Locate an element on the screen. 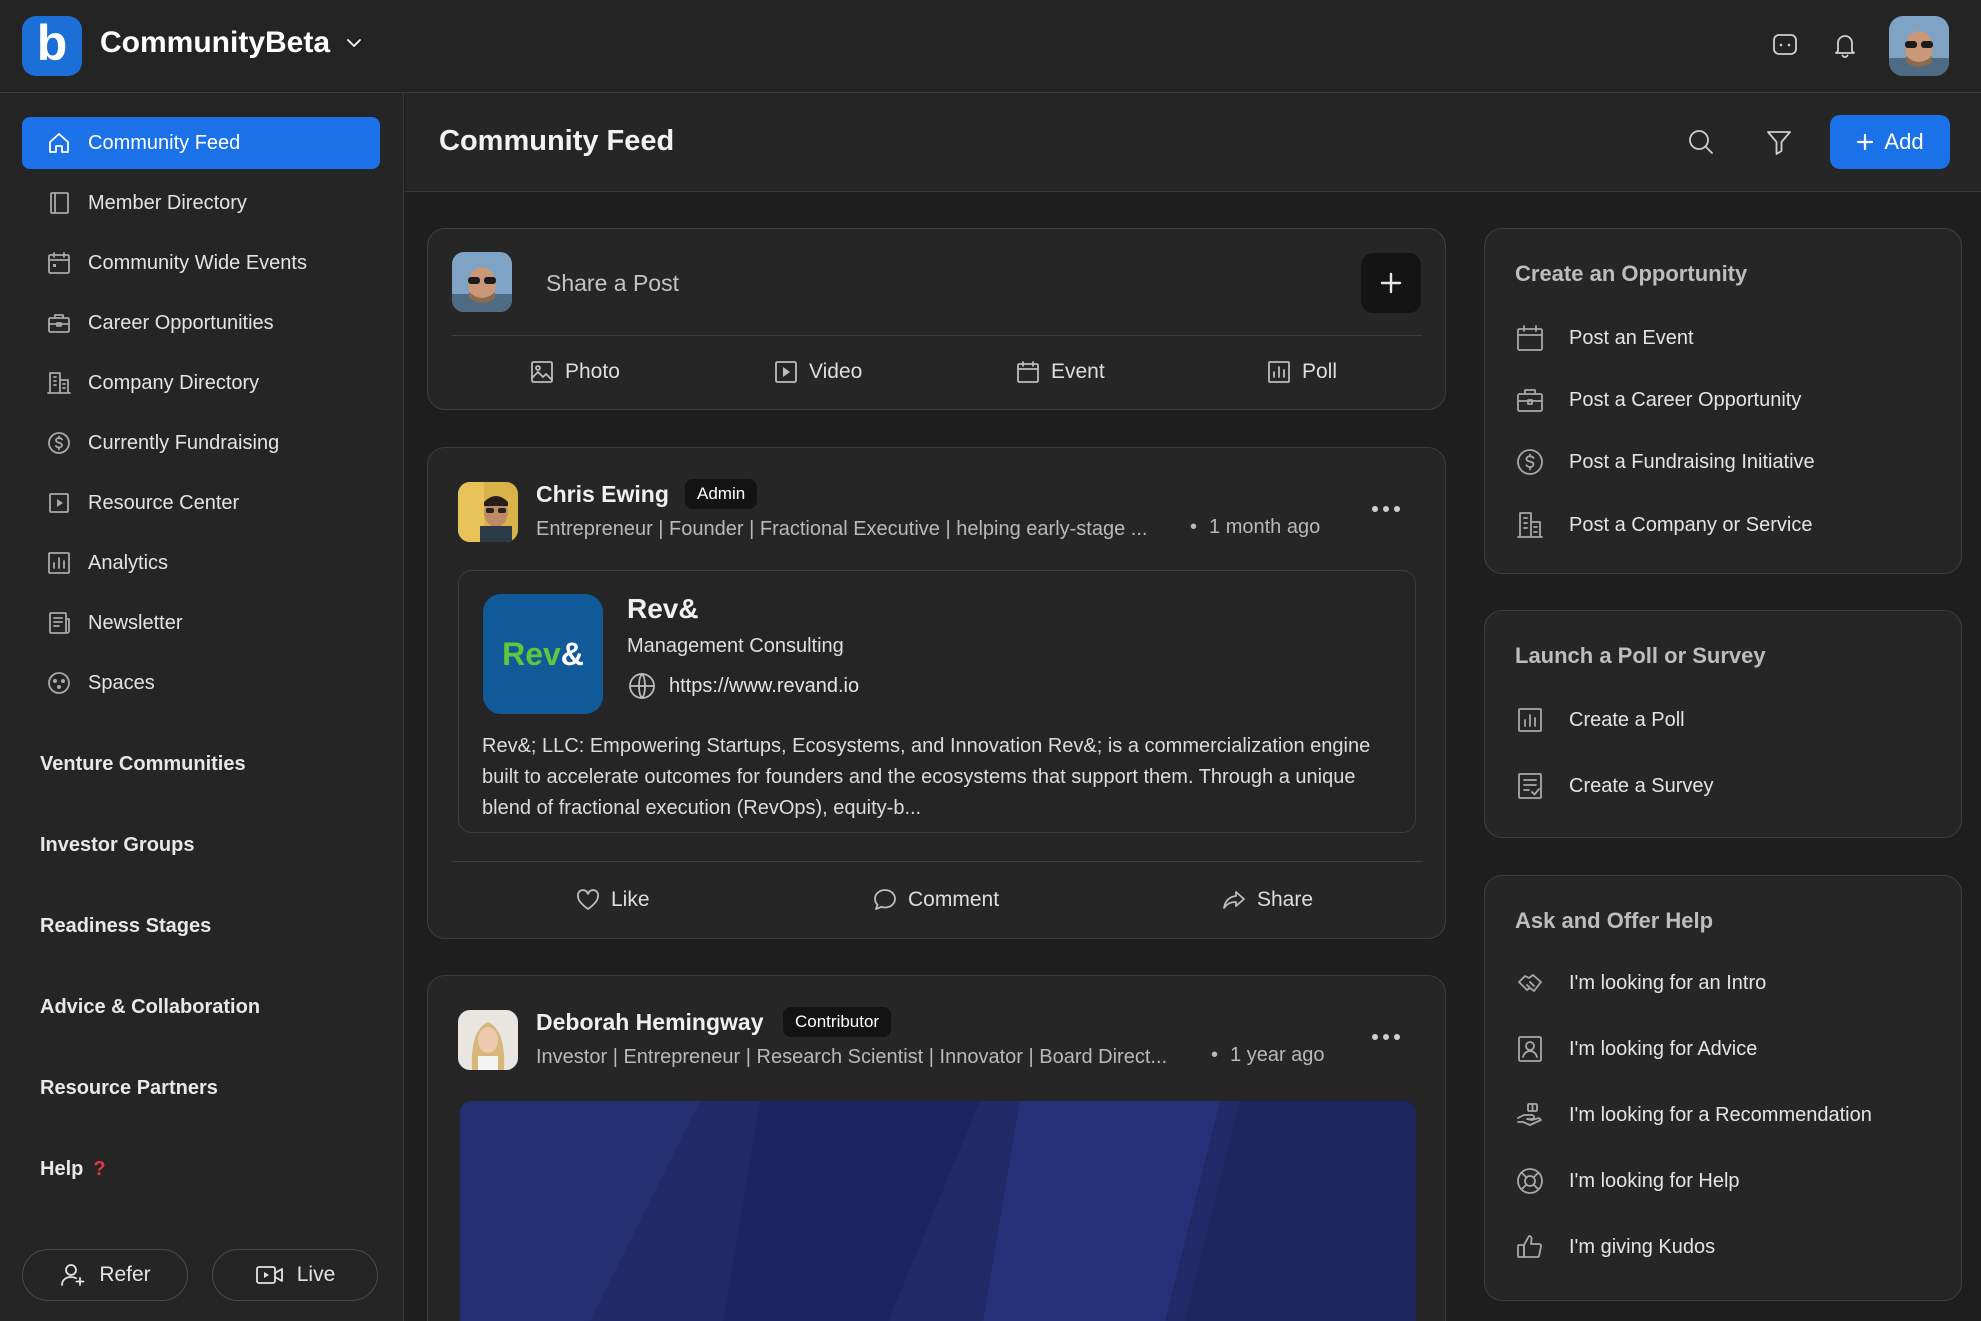  video-play-icon is located at coordinates (786, 372).